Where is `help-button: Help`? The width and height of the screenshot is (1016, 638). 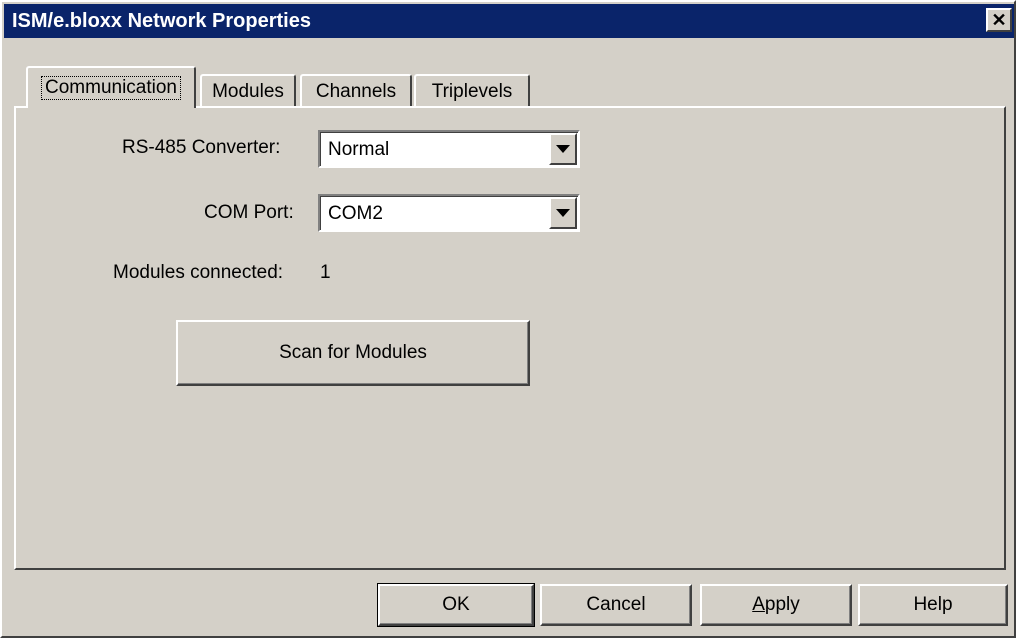
help-button: Help is located at coordinates (933, 605).